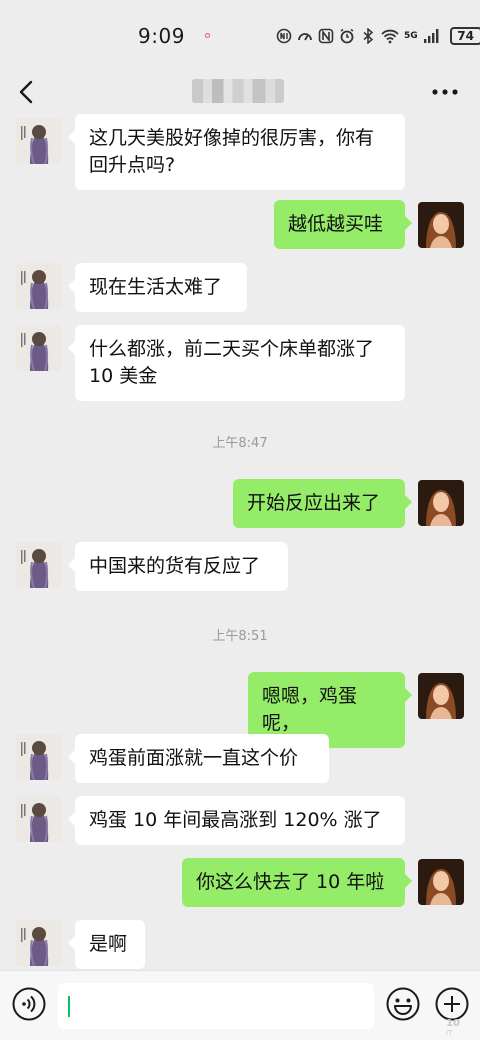 The height and width of the screenshot is (1040, 480). I want to click on signal-icon, so click(431, 36).